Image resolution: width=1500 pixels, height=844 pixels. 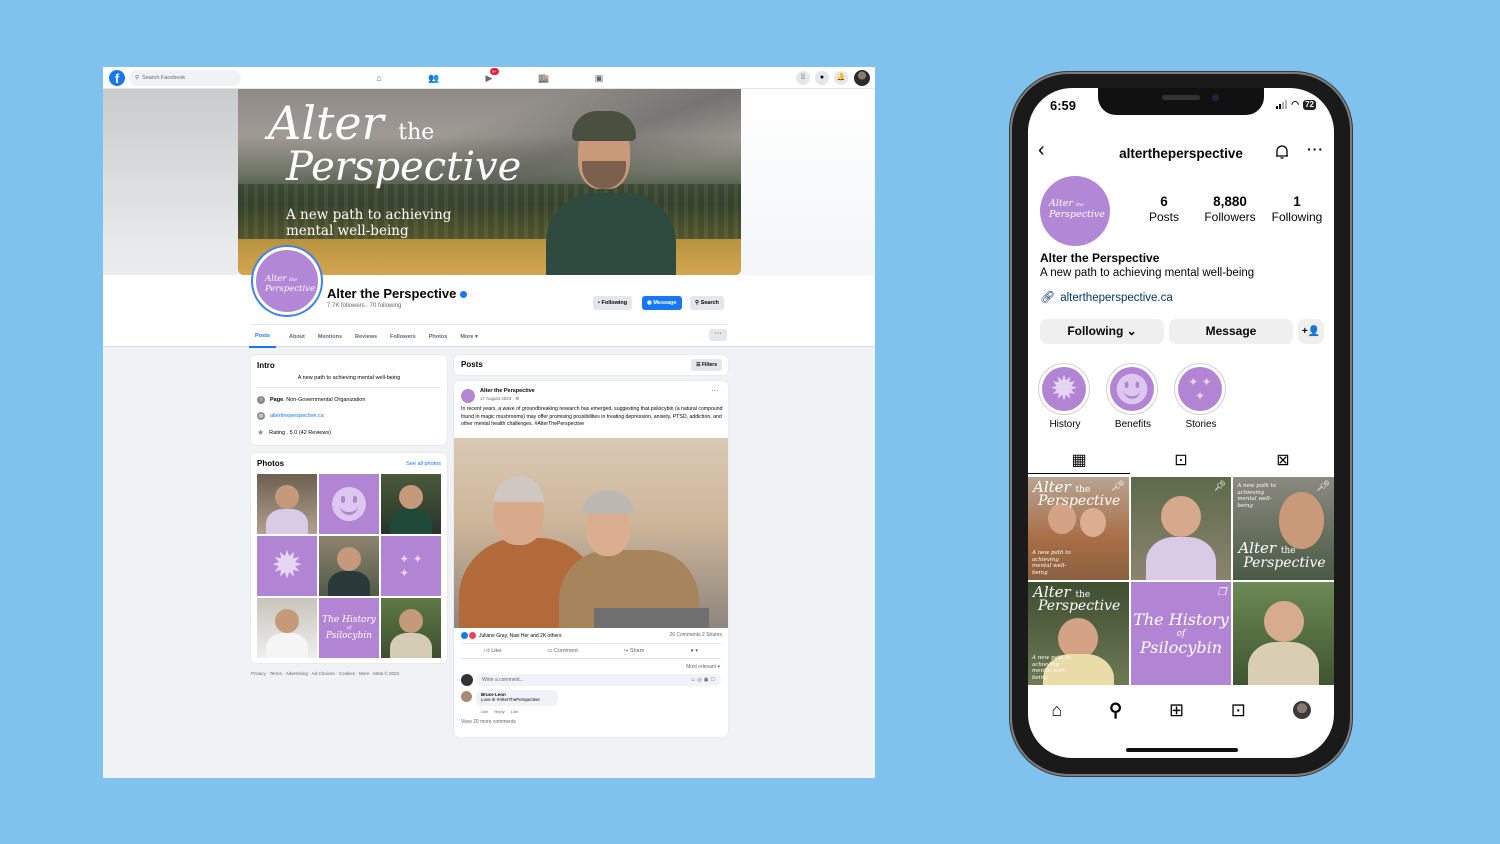 What do you see at coordinates (1075, 211) in the screenshot?
I see `profile-picture: Alter the Perspective` at bounding box center [1075, 211].